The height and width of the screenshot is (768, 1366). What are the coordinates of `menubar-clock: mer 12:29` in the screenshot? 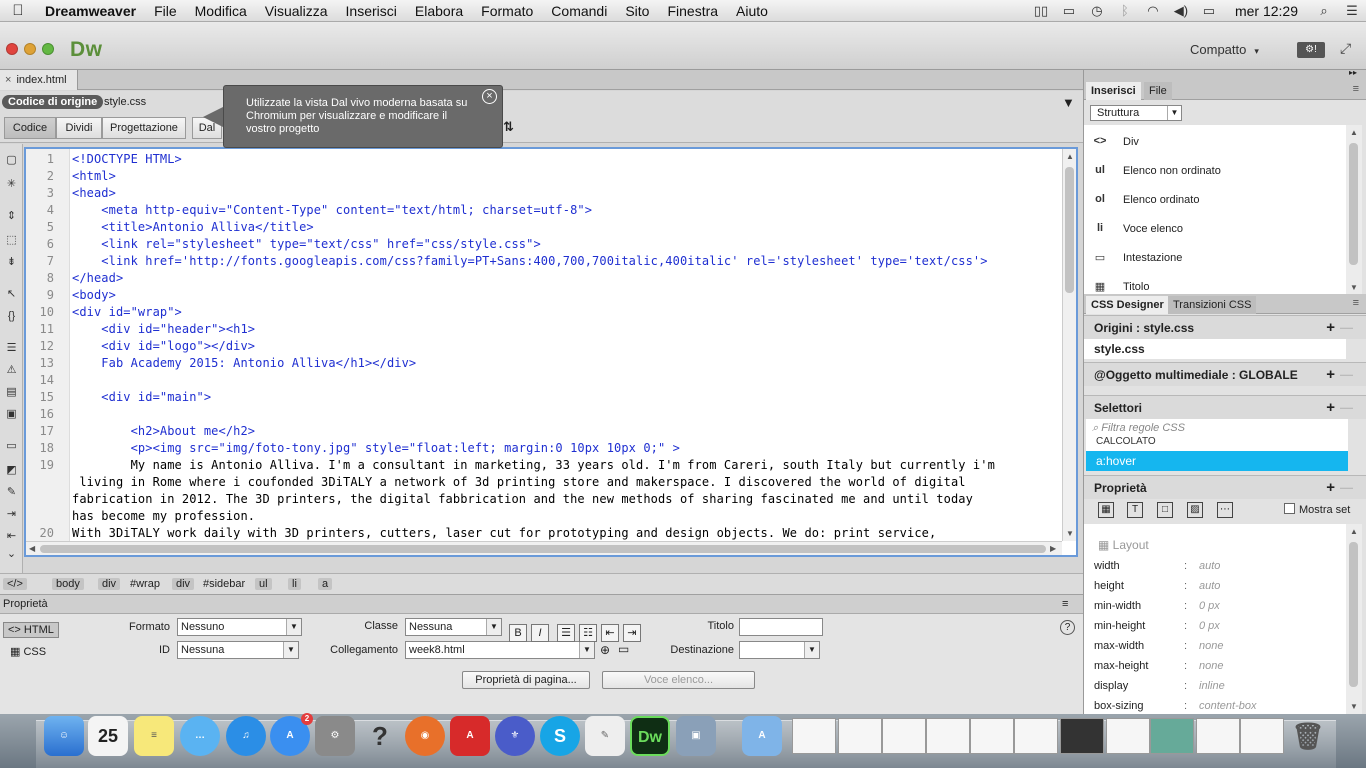 It's located at (1266, 11).